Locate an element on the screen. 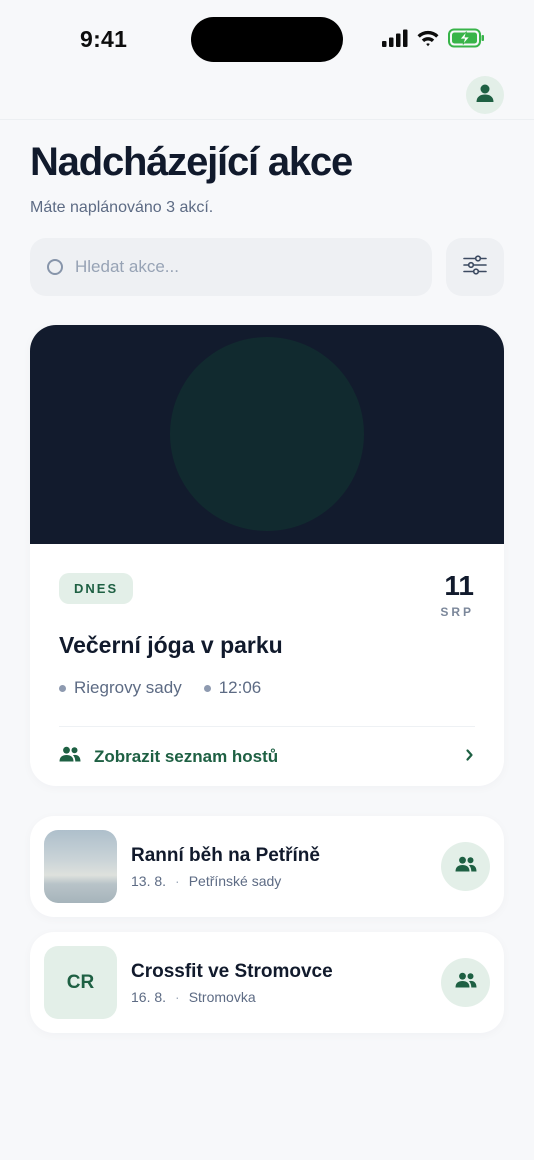 The height and width of the screenshot is (1160, 534). status-icons is located at coordinates (434, 40).